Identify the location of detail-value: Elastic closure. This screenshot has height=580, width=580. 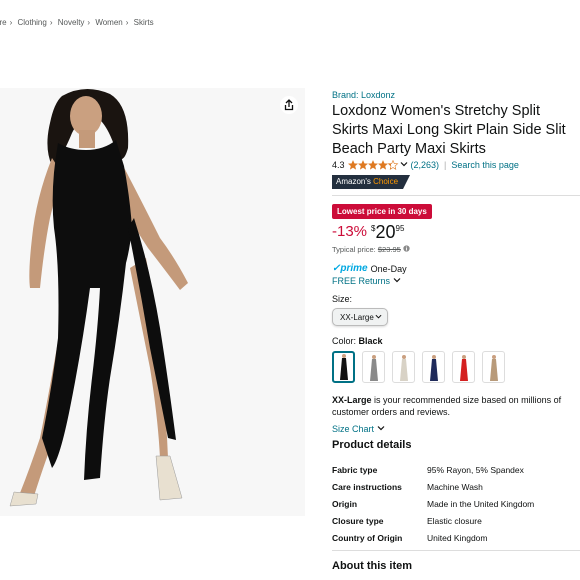
(454, 520).